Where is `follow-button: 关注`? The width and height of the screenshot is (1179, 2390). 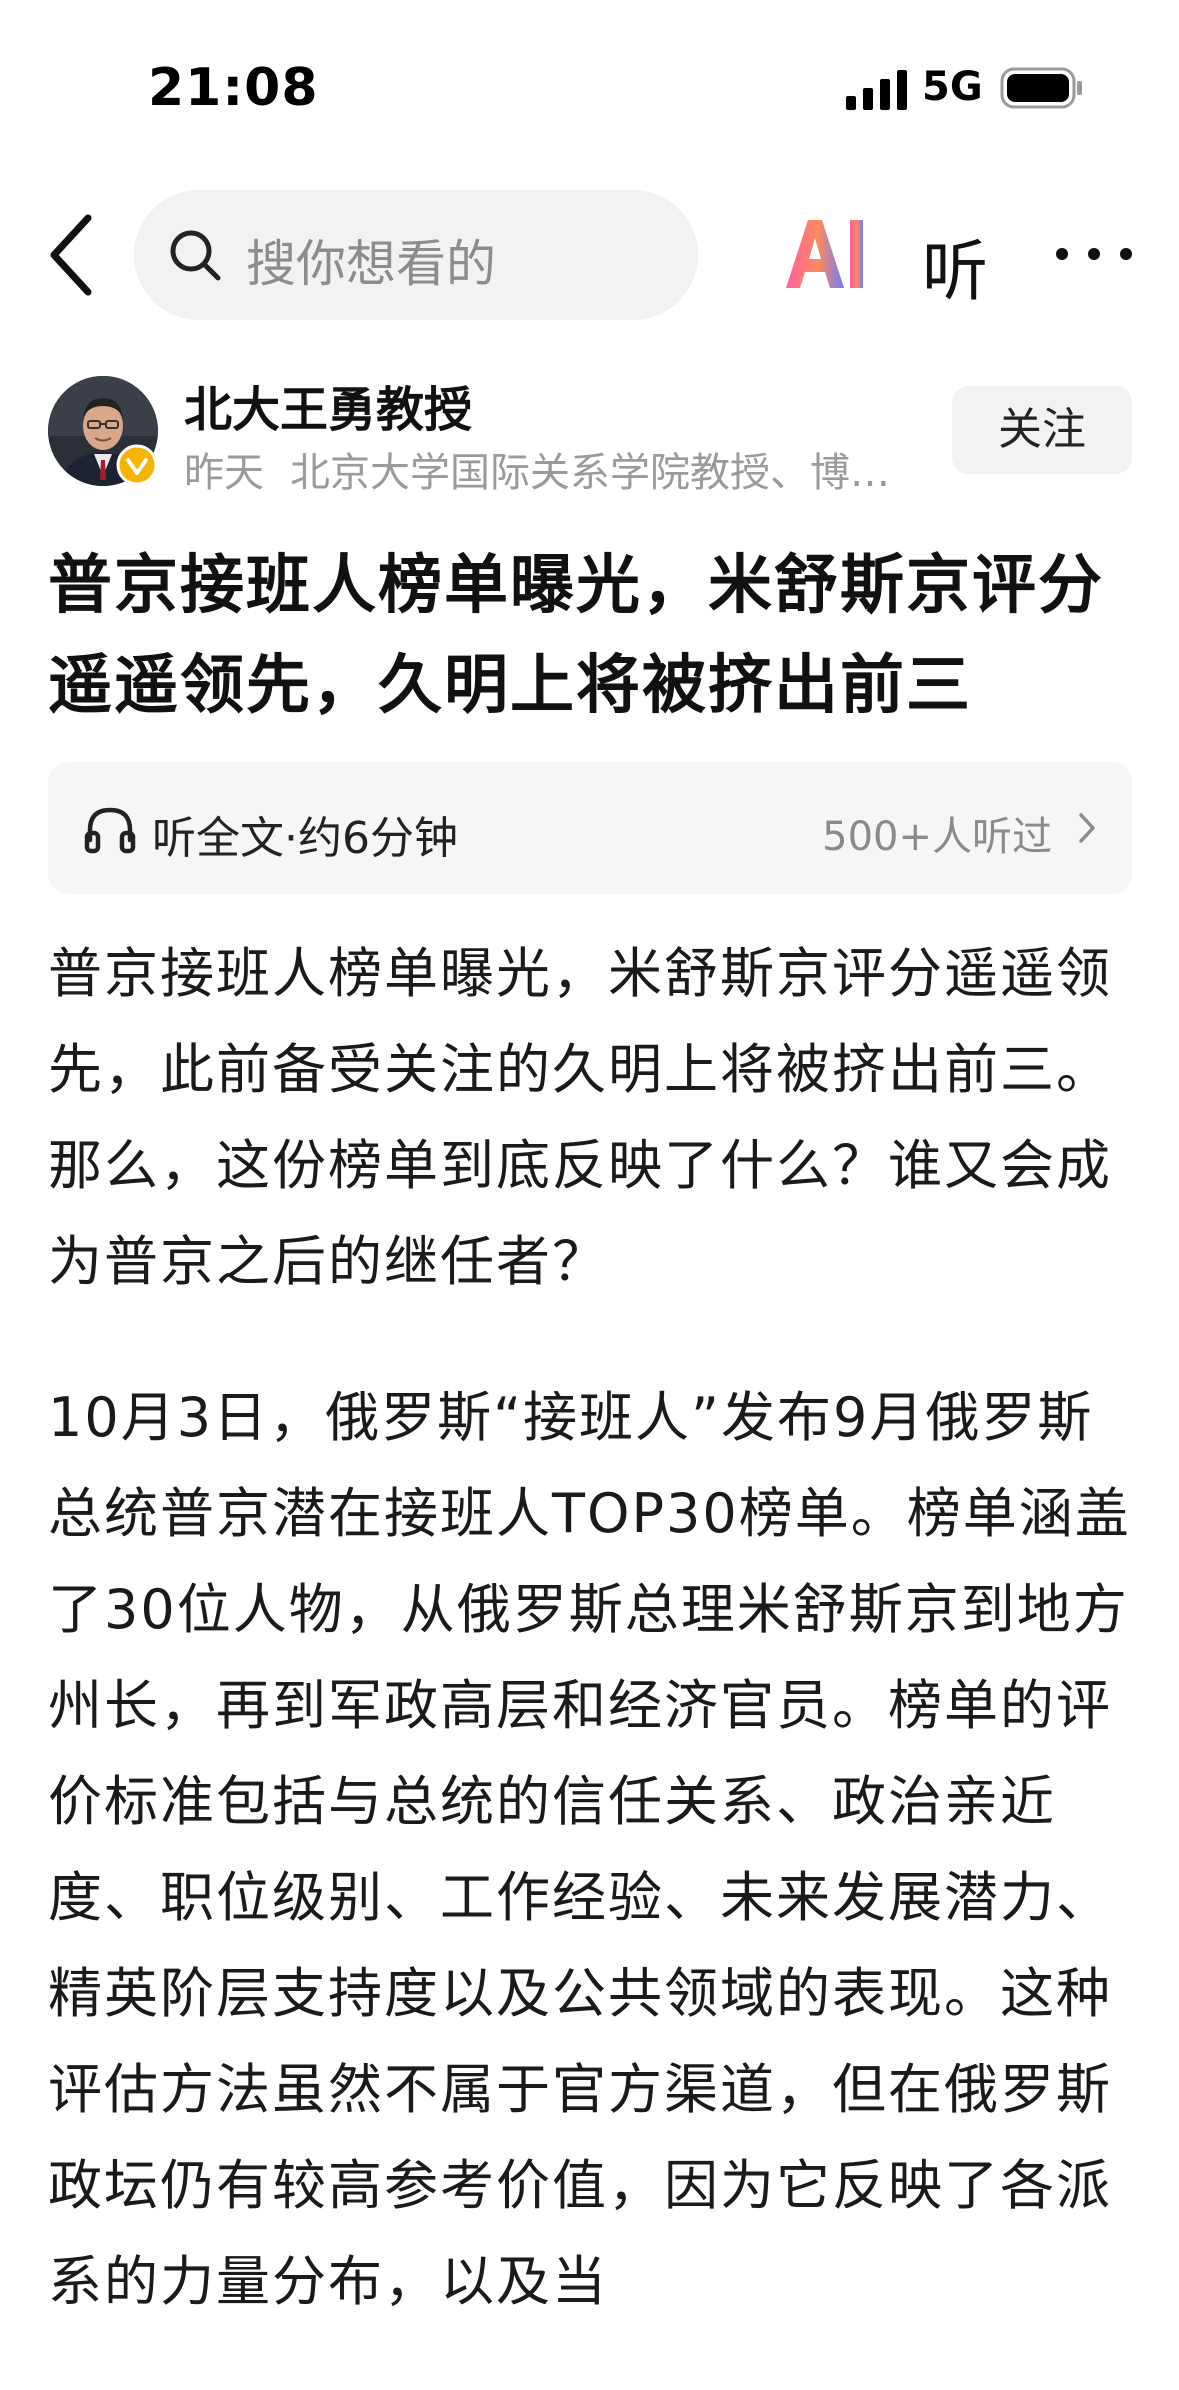
follow-button: 关注 is located at coordinates (1042, 430).